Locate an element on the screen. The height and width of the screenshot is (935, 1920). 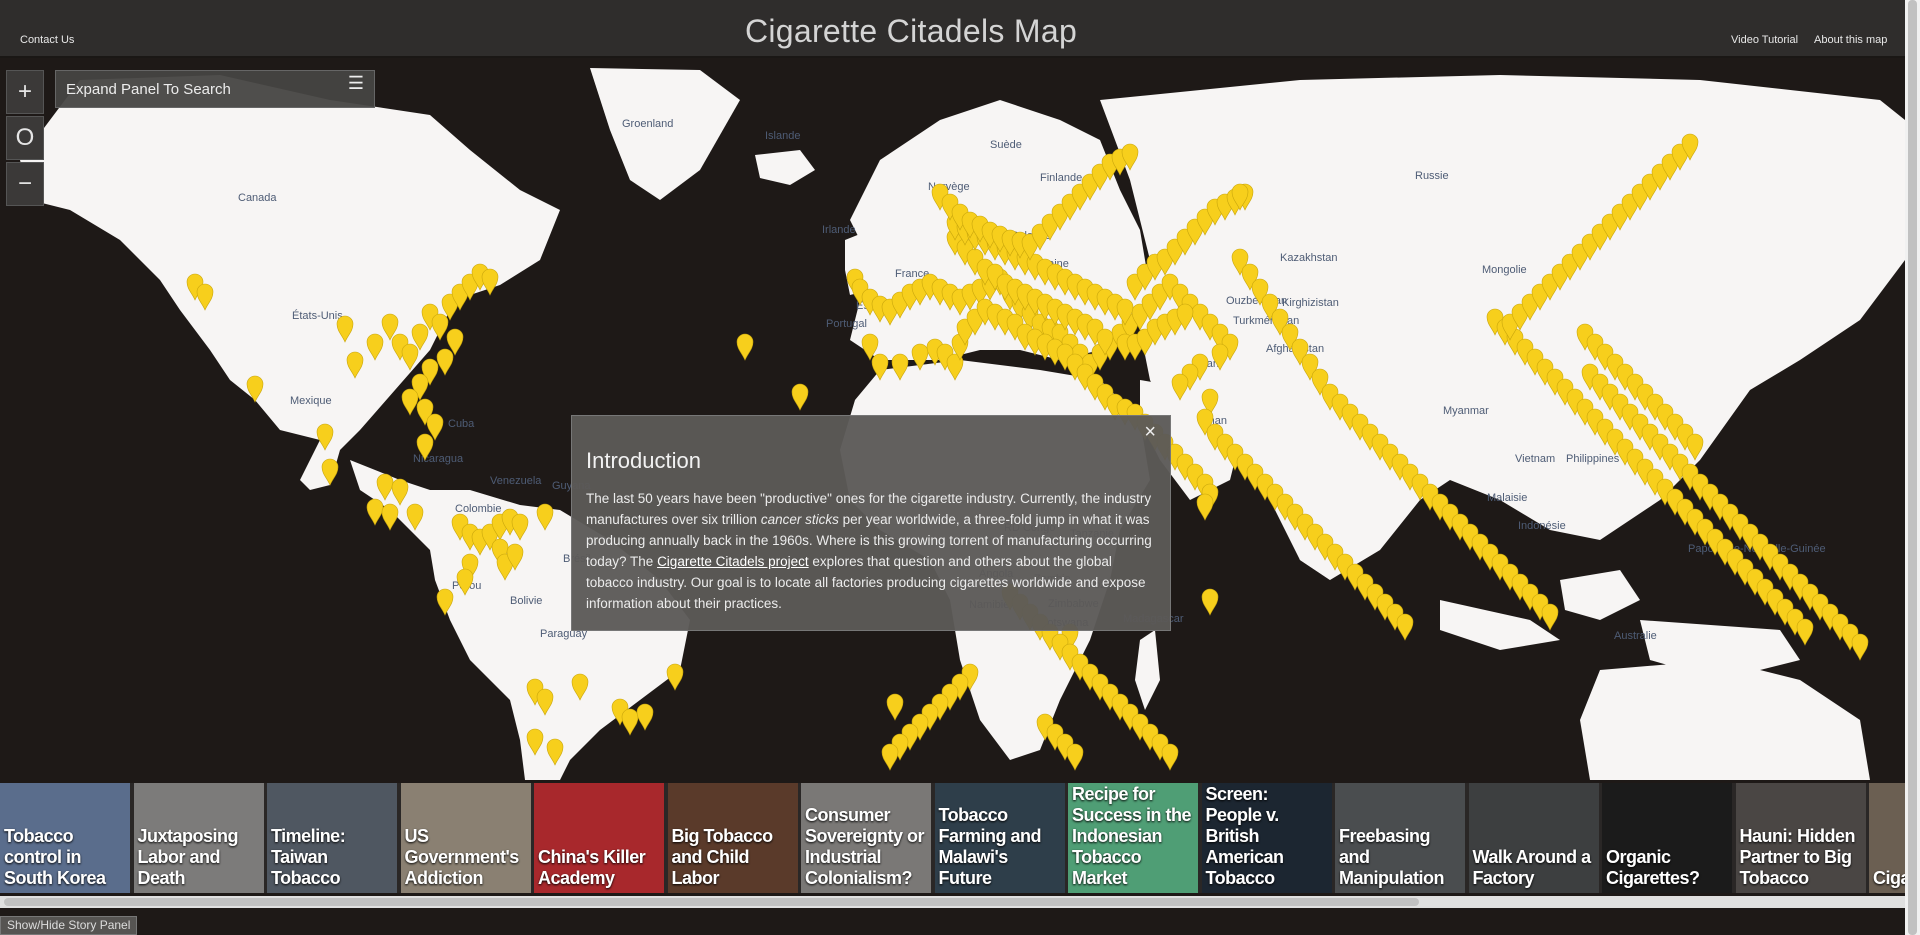
scrollbar-thumb is located at coordinates (711, 902).